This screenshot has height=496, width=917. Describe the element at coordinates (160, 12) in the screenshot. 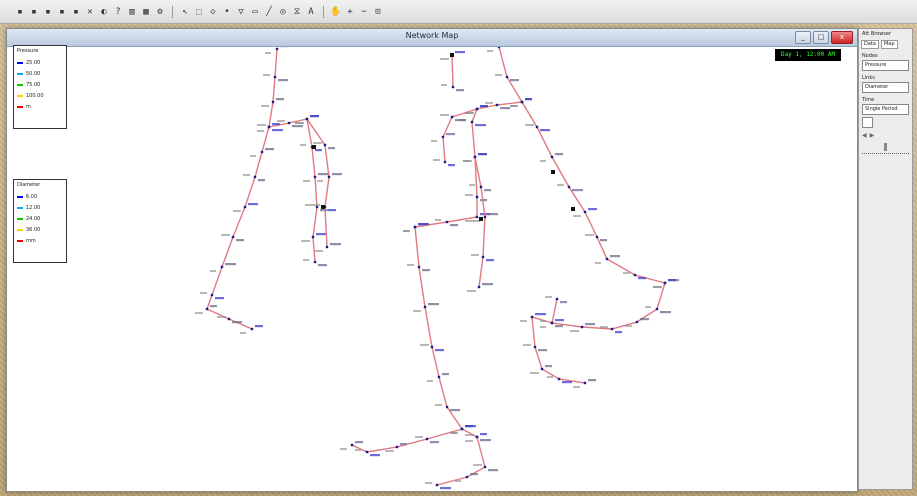

I see `options-icon: ⚙` at that location.